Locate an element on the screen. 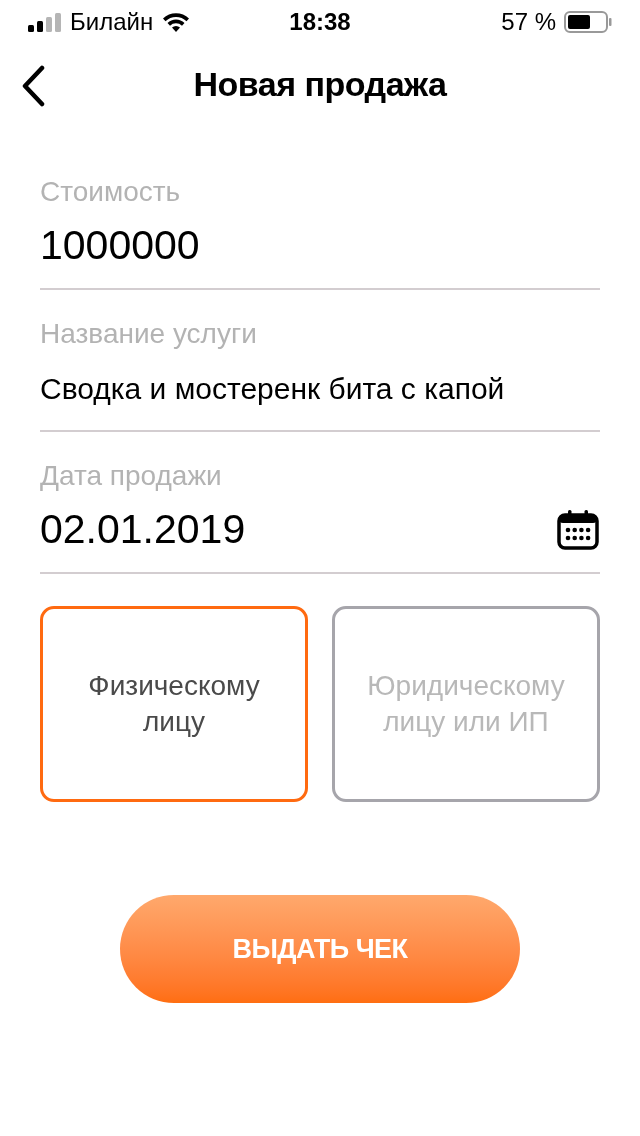 The width and height of the screenshot is (640, 1136). client-type-option: Физическому лицу is located at coordinates (174, 704).